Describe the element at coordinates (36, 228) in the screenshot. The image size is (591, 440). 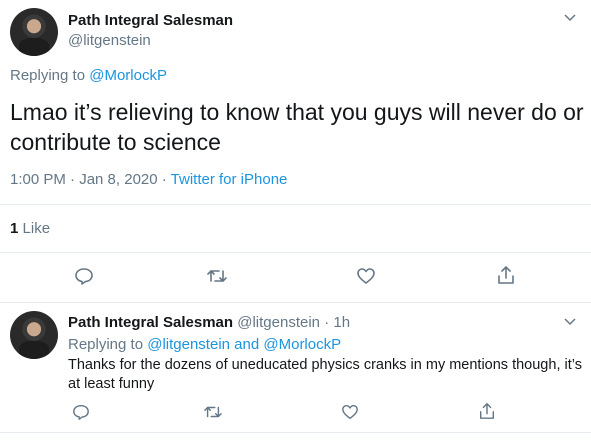
I see `like-label: Like` at that location.